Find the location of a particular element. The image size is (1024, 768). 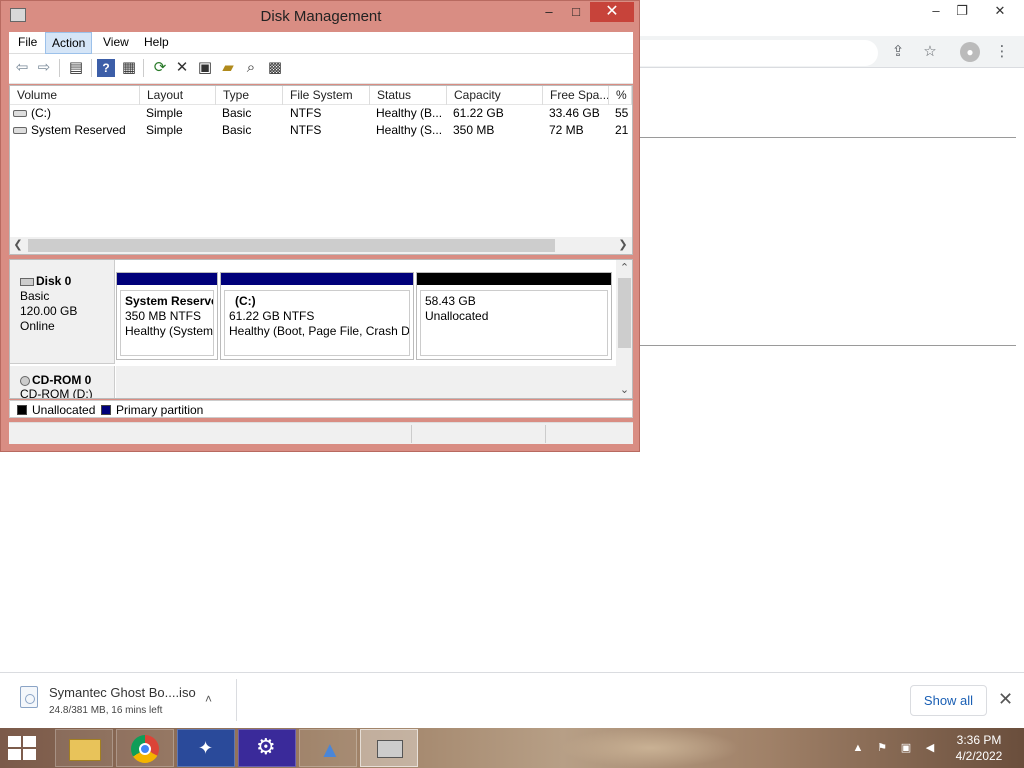

column-header-status: Status is located at coordinates (408, 95).